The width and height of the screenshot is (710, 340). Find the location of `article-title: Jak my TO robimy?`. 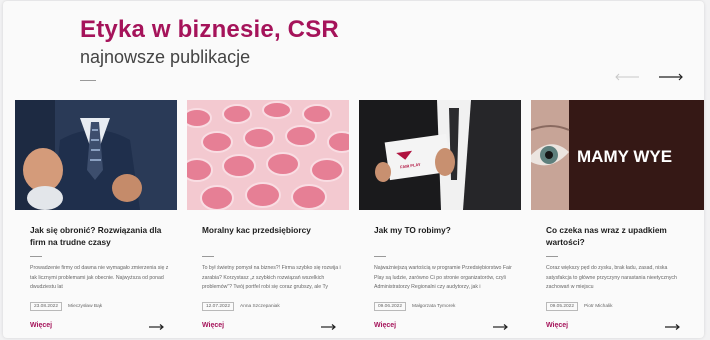

article-title: Jak my TO robimy? is located at coordinates (445, 230).